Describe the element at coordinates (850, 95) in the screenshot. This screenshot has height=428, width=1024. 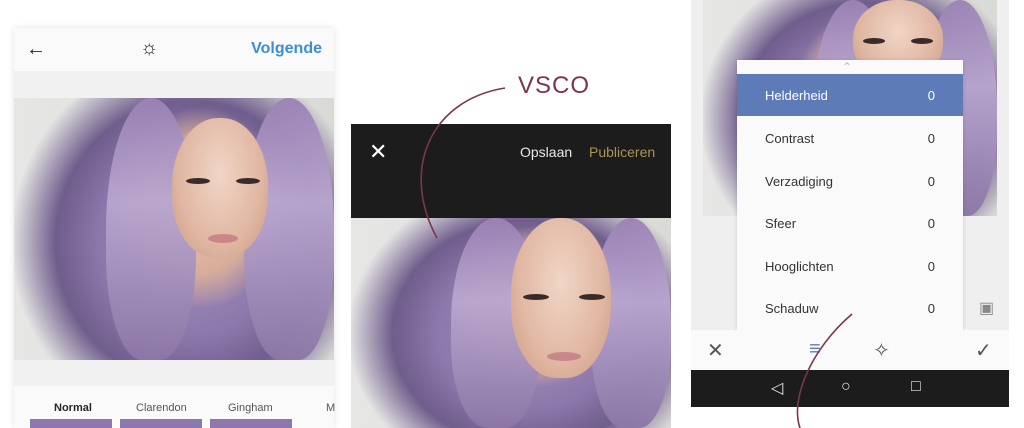
I see `adjust-row-brightness: Helderheid 0` at that location.